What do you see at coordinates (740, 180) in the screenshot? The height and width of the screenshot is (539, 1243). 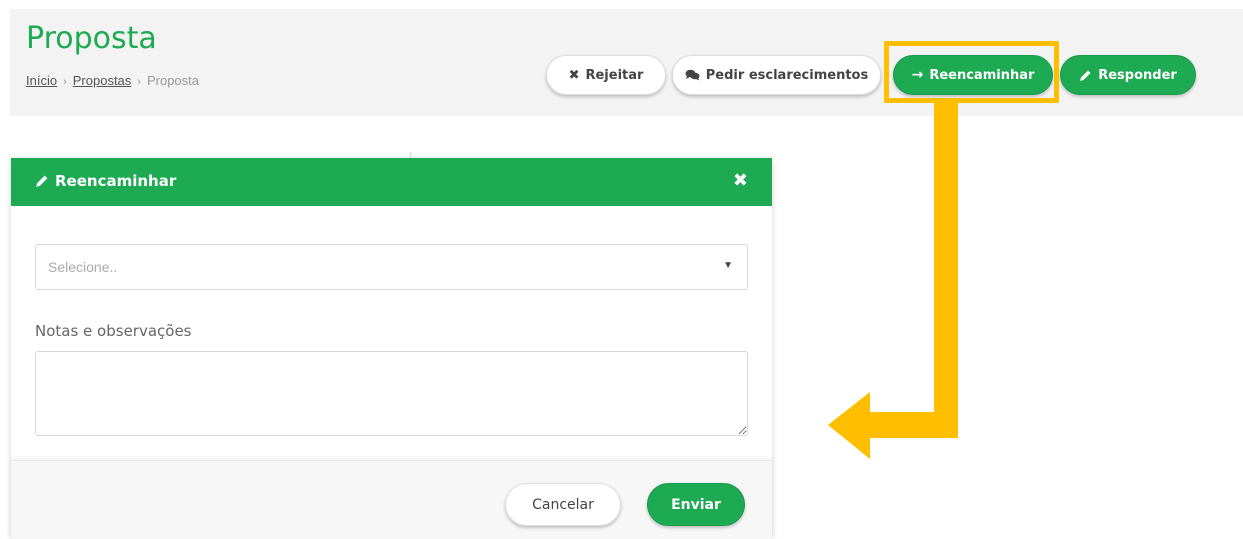 I see `close-icon: ✖` at bounding box center [740, 180].